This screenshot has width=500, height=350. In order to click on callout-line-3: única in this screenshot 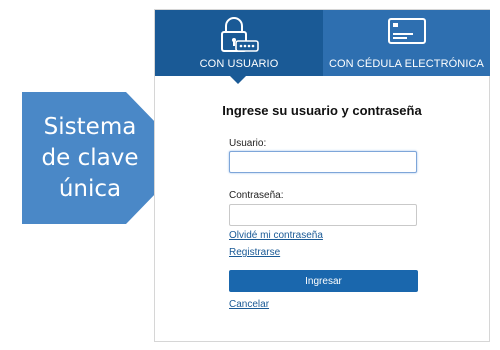, I will do `click(90, 189)`.